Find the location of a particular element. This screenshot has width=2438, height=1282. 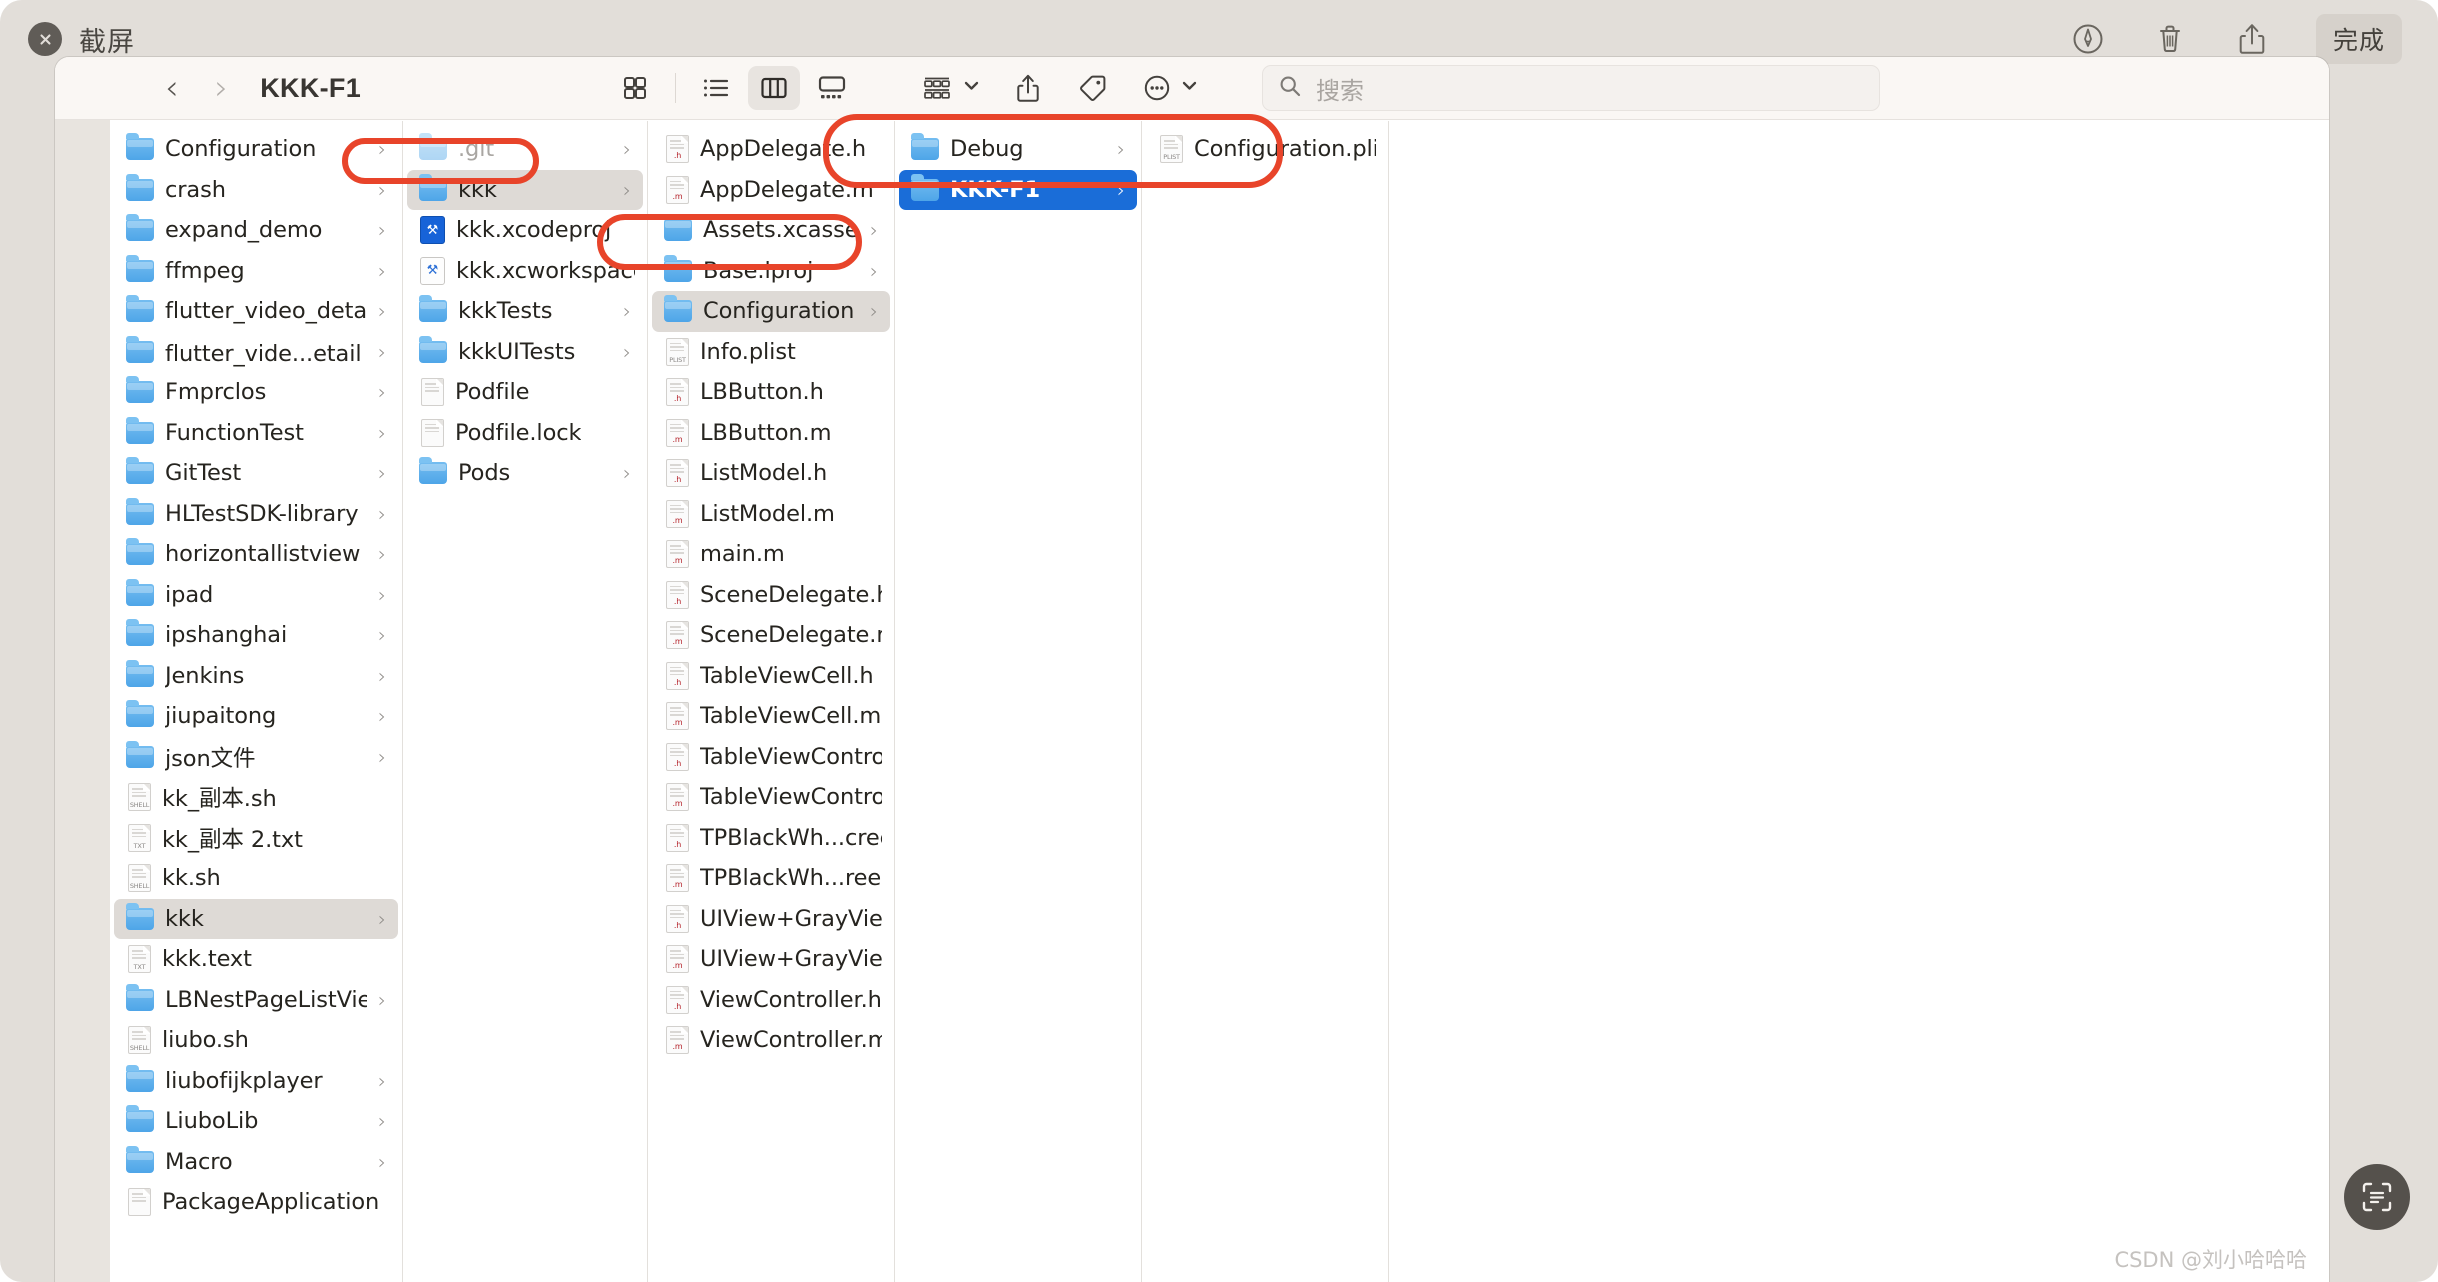

finder-row: kkkTests › is located at coordinates (525, 311).